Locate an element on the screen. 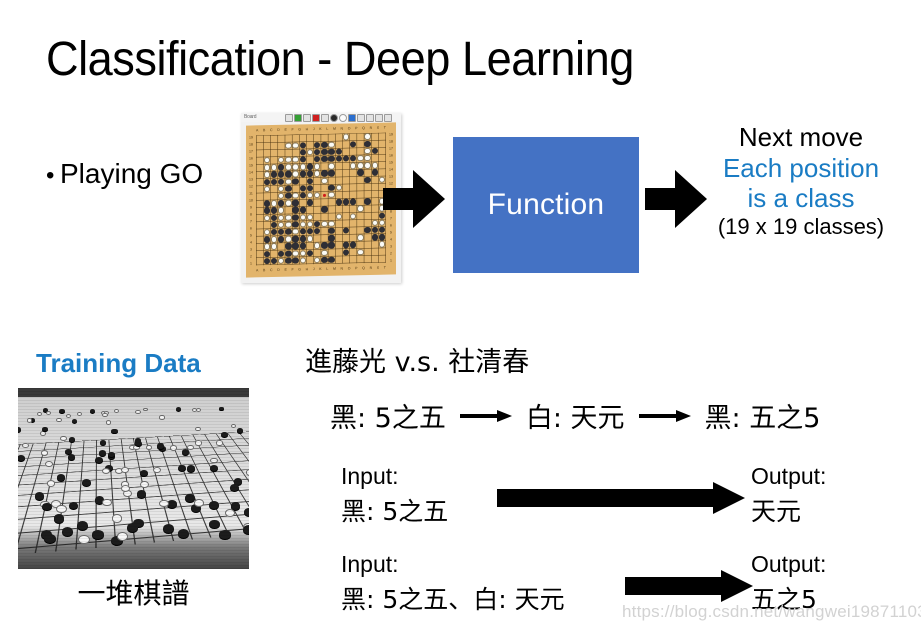  training-data-label: Training Data is located at coordinates (118, 363).